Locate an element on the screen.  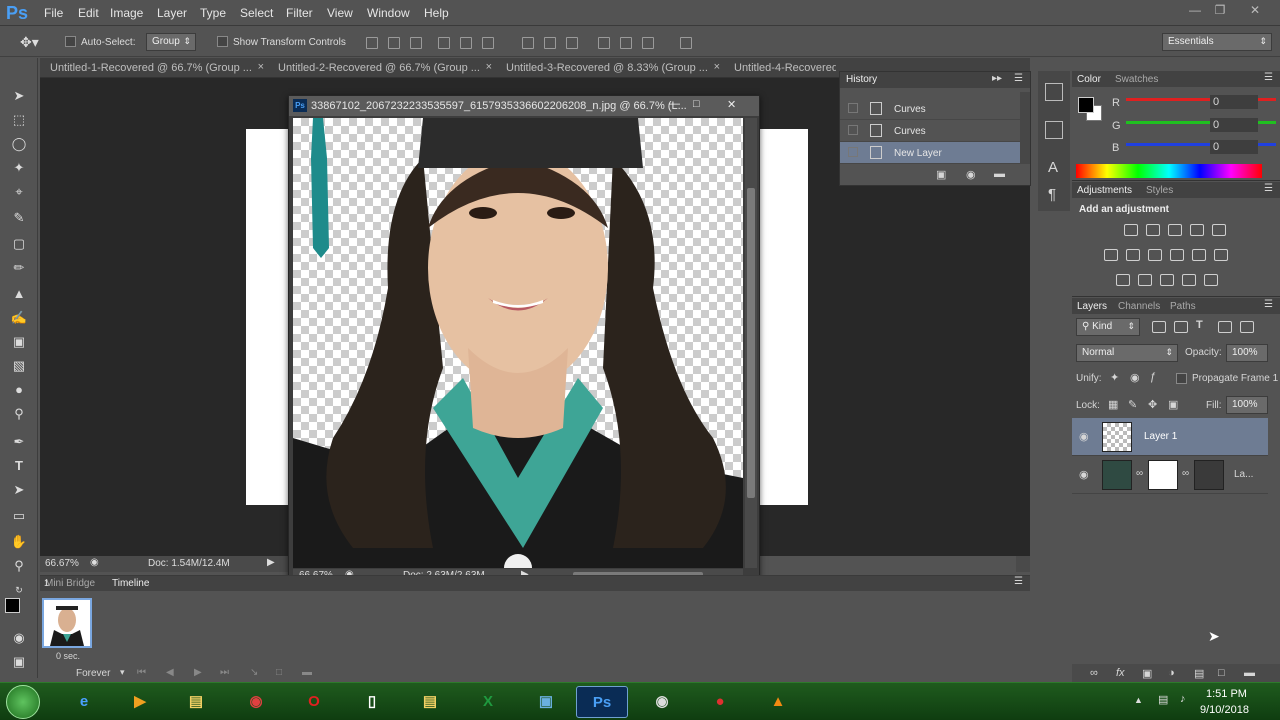
auto-select-dropdown: Group ⇕ is located at coordinates (171, 42).